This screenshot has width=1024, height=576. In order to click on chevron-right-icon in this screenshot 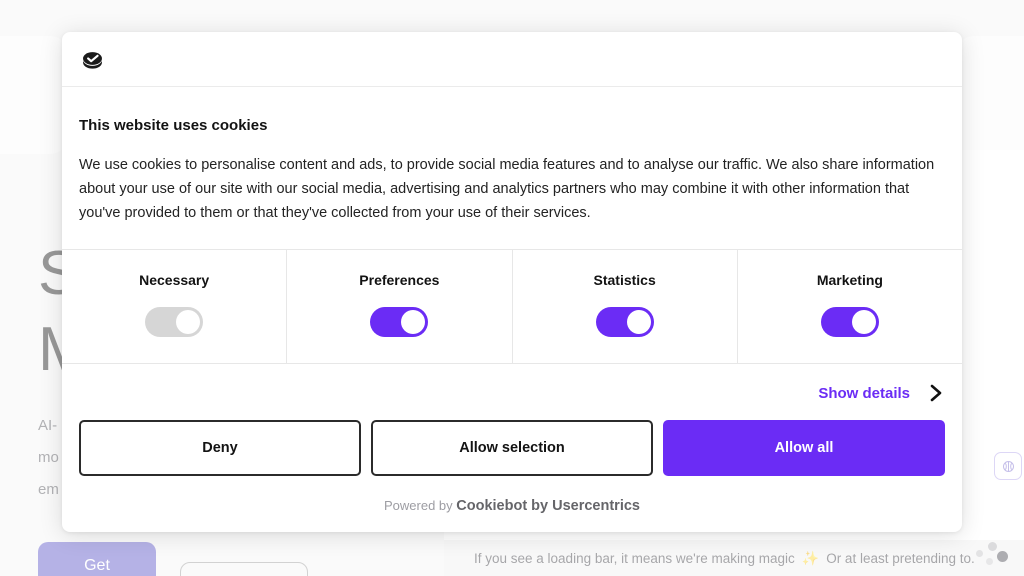, I will do `click(936, 393)`.